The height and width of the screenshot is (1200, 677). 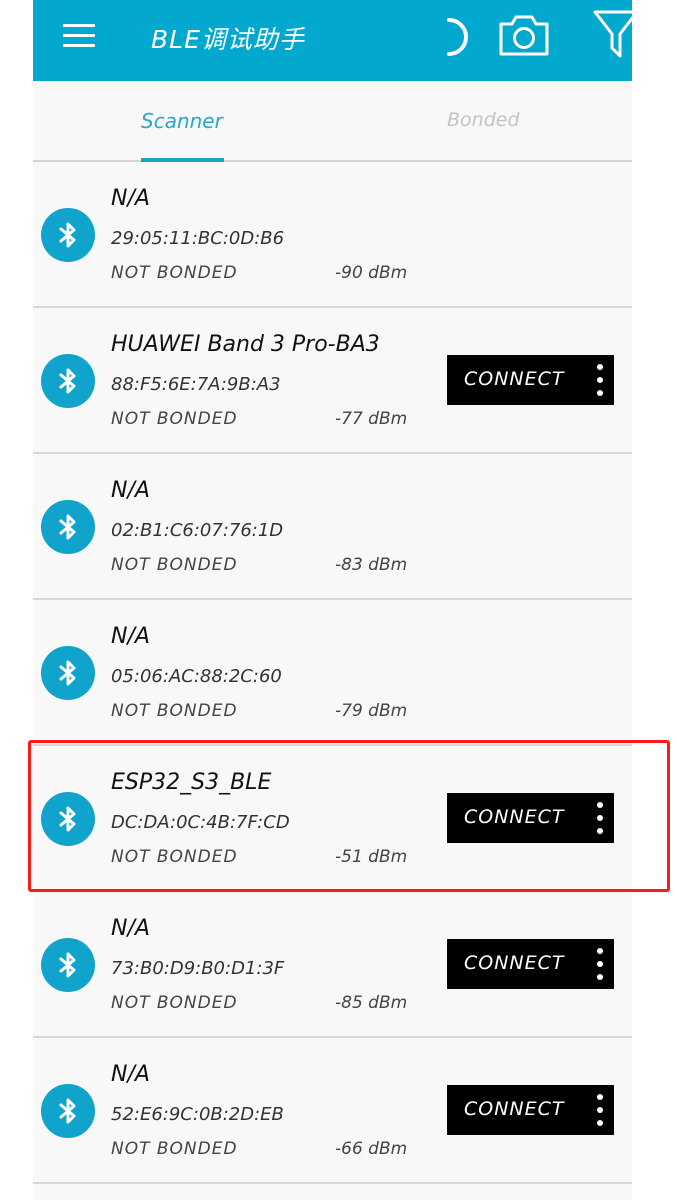 What do you see at coordinates (483, 120) in the screenshot?
I see `tab-bonded: Bonded` at bounding box center [483, 120].